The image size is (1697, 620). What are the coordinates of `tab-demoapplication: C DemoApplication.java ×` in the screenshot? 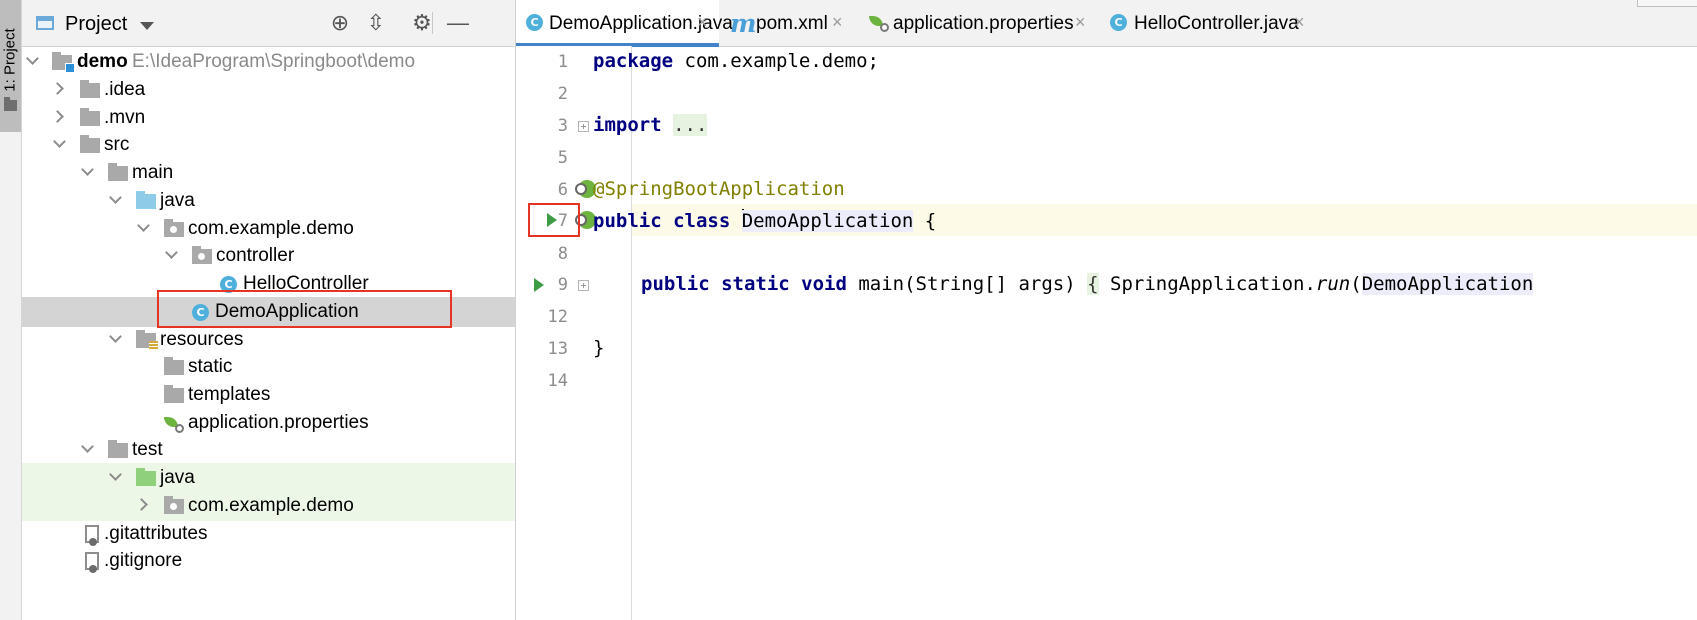 It's located at (624, 23).